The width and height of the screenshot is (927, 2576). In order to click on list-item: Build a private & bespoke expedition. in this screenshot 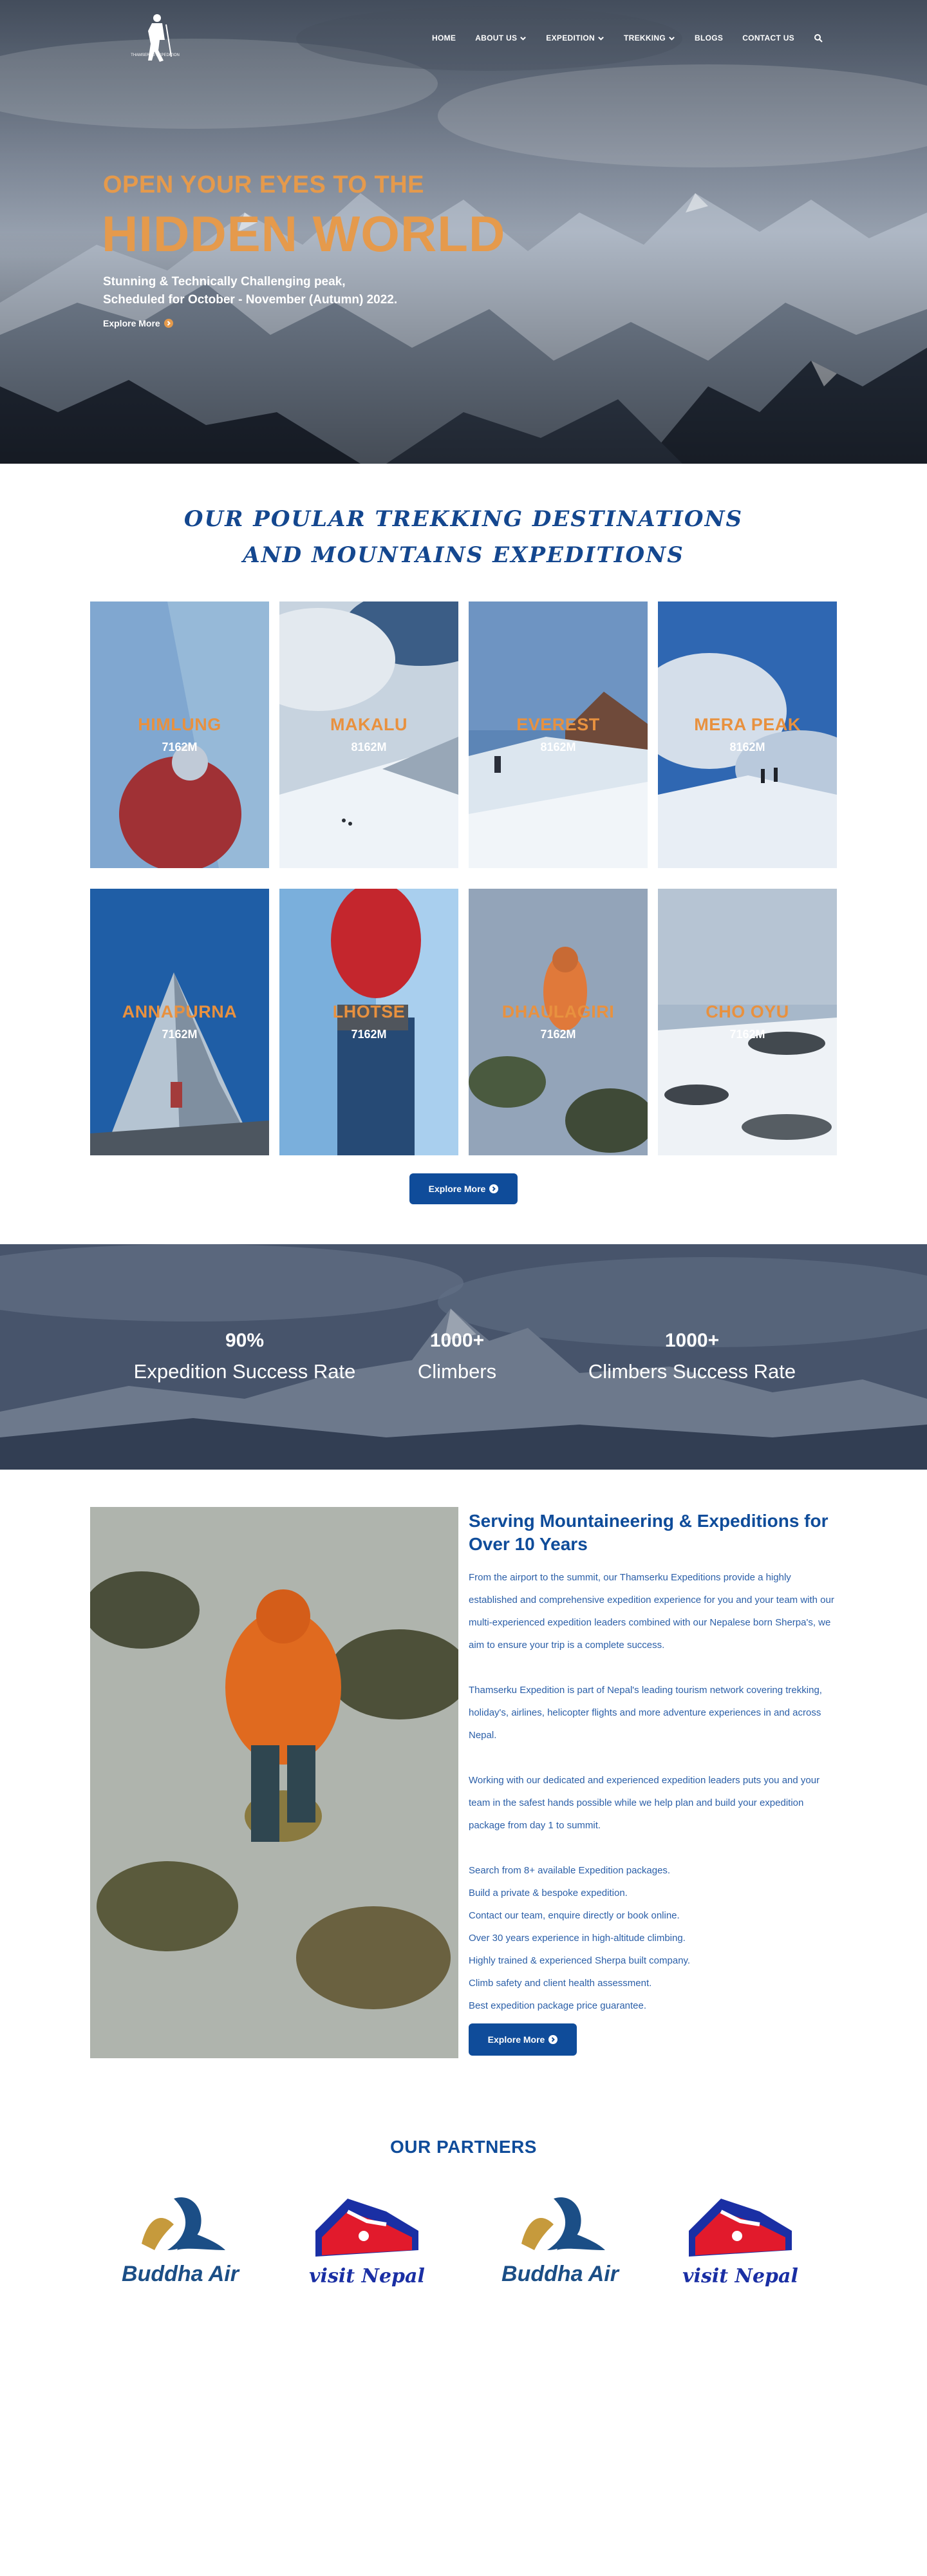, I will do `click(549, 1894)`.